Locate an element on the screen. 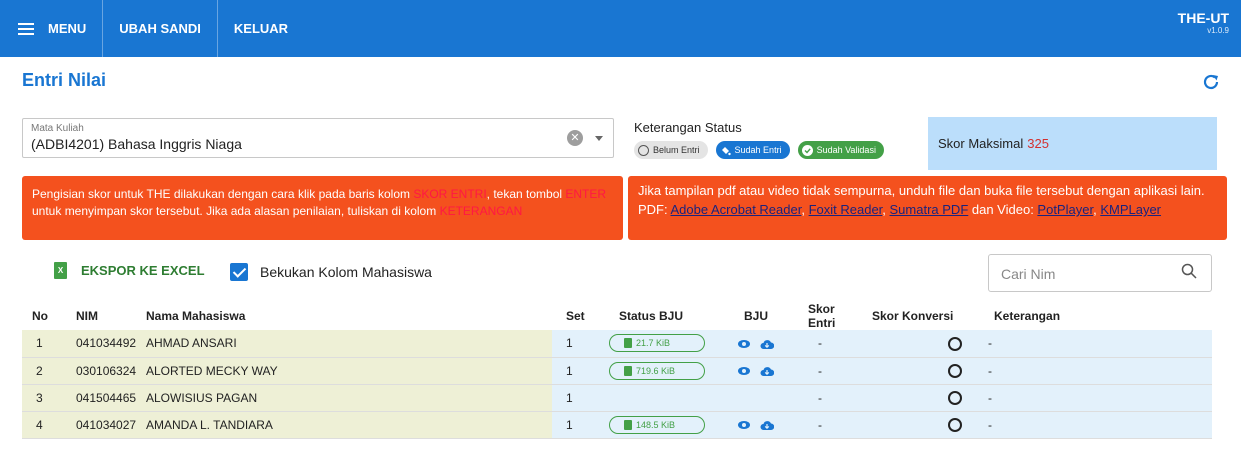 This screenshot has width=1241, height=462. bju-file-size: 21.7 KiB is located at coordinates (653, 343).